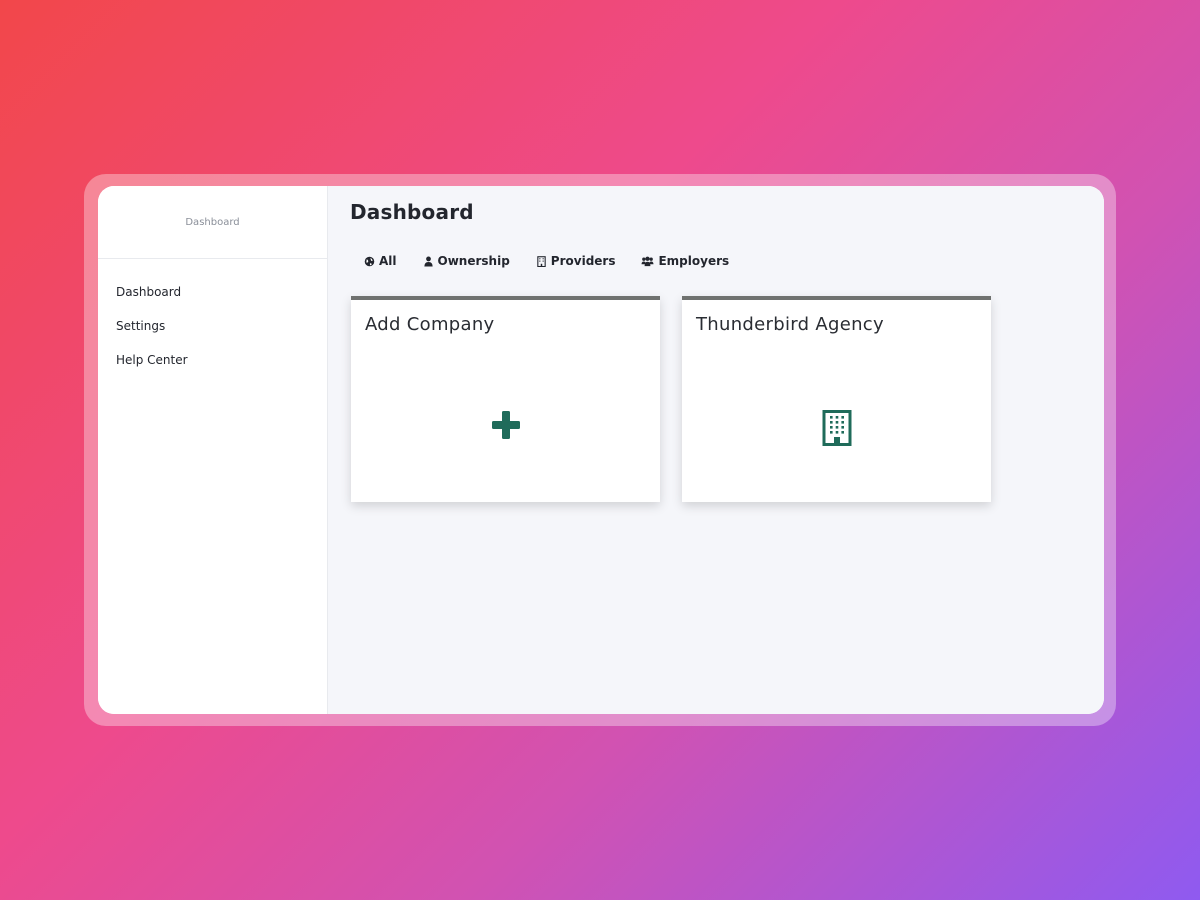 Image resolution: width=1200 pixels, height=900 pixels. What do you see at coordinates (212, 336) in the screenshot?
I see `sidebar-item-settings: Settings` at bounding box center [212, 336].